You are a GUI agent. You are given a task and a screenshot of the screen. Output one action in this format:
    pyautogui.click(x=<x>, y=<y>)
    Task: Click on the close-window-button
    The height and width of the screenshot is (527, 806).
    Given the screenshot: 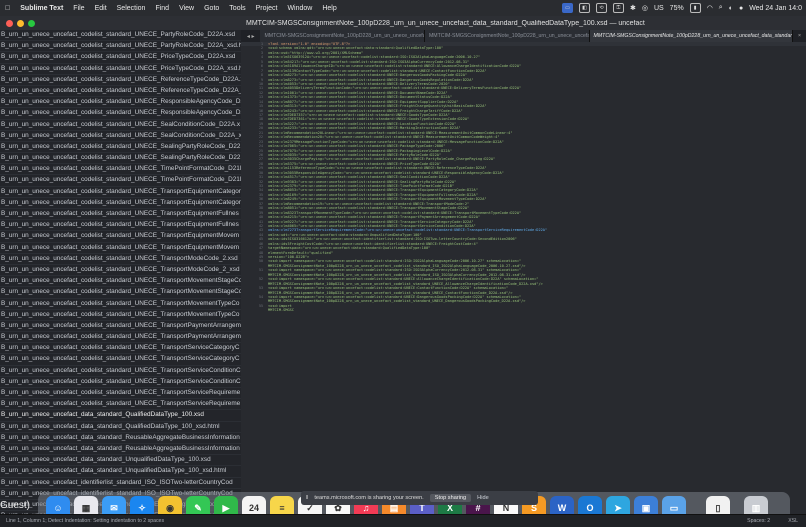 What is the action you would take?
    pyautogui.click(x=9, y=23)
    